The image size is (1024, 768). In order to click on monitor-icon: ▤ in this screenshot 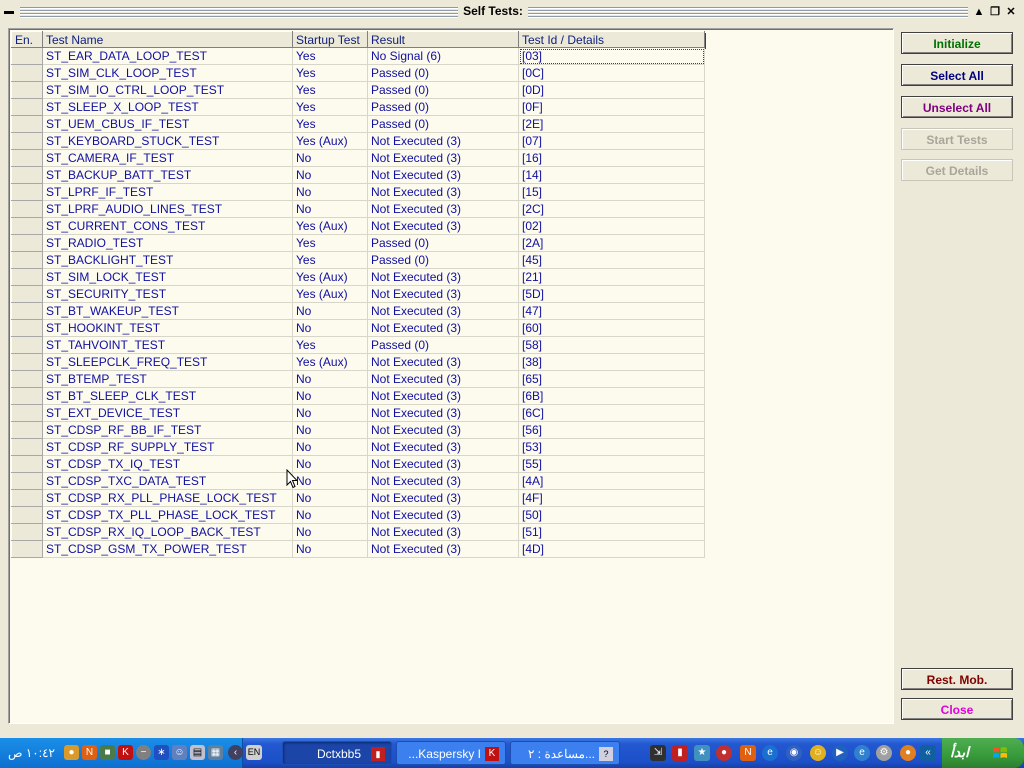, I will do `click(197, 752)`.